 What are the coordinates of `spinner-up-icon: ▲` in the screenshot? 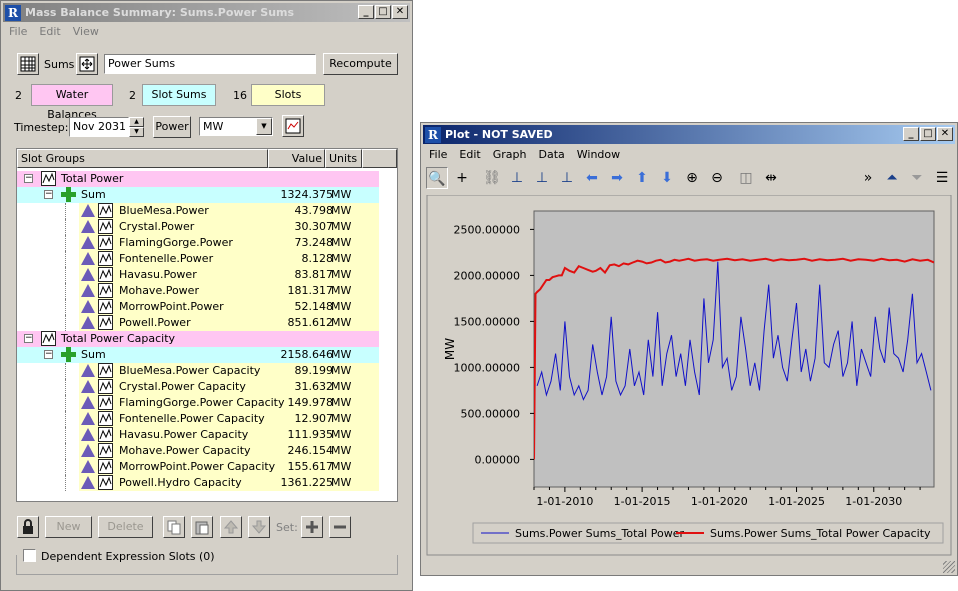 It's located at (136, 122).